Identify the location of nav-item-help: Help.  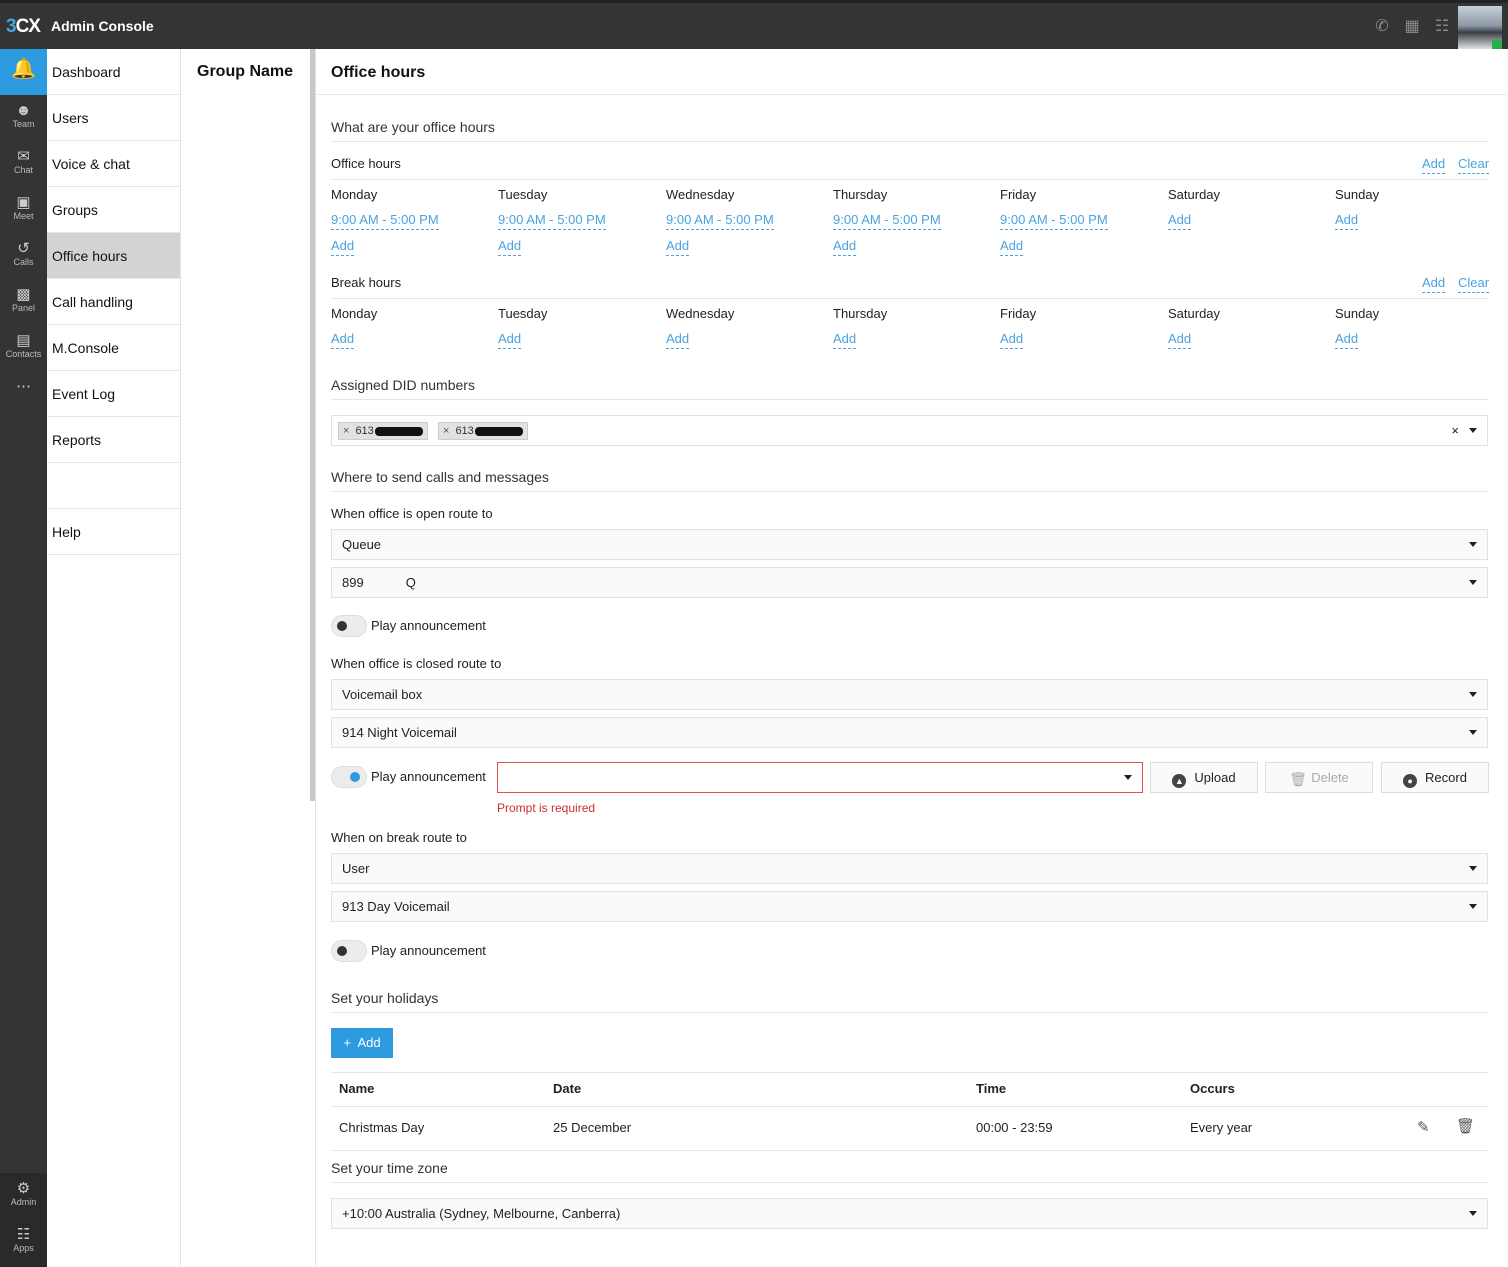
(113, 532).